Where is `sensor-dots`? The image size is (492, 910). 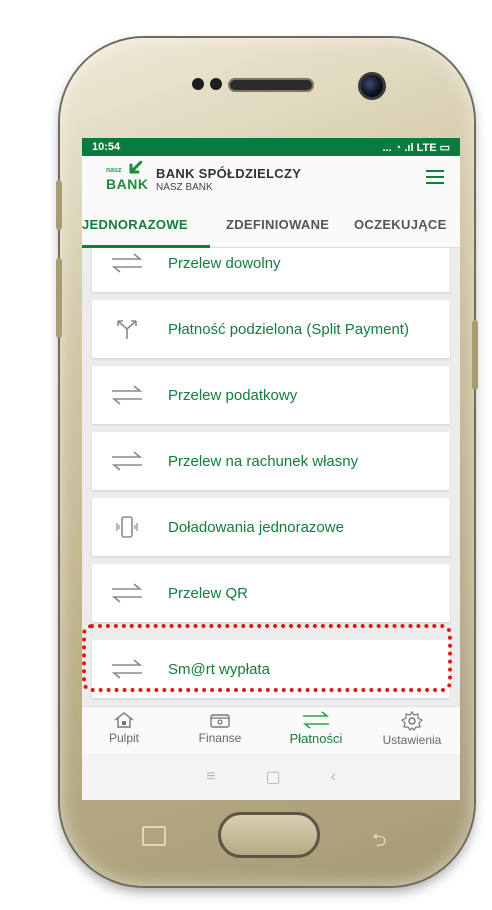
sensor-dots is located at coordinates (207, 84).